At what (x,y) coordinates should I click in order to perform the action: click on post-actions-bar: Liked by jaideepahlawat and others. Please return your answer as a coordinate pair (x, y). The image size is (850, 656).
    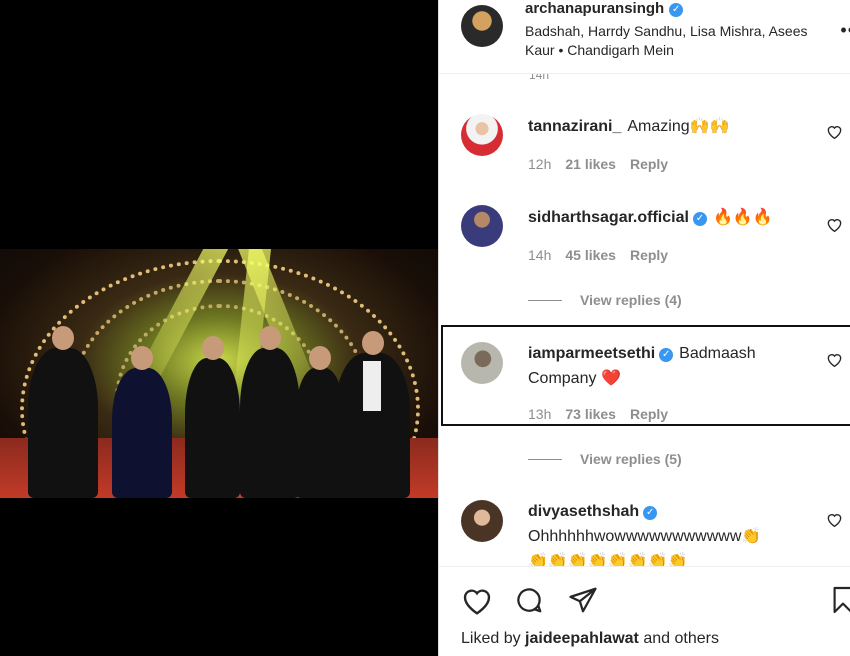
    Looking at the image, I should click on (644, 611).